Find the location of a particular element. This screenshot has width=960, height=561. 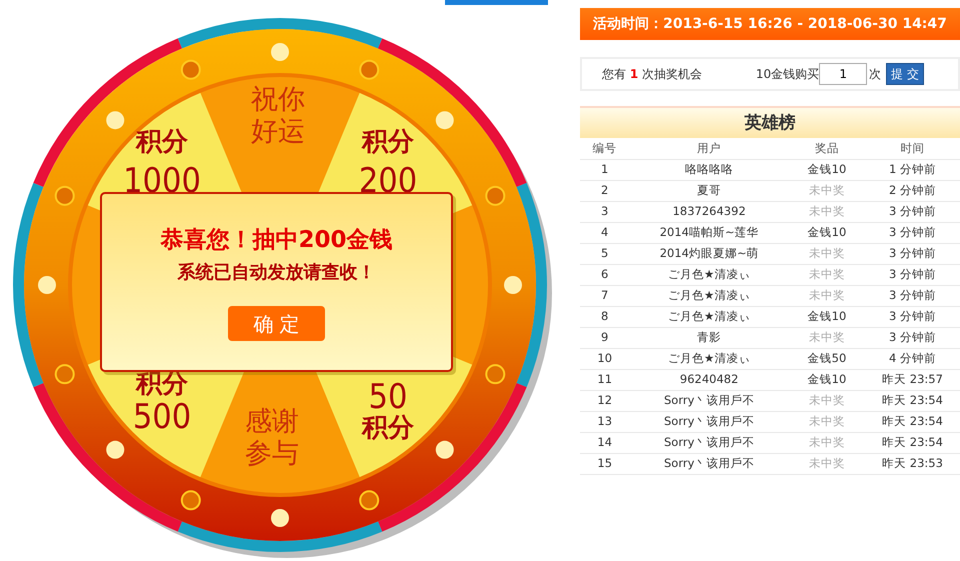

table-cell: 14 is located at coordinates (605, 442).